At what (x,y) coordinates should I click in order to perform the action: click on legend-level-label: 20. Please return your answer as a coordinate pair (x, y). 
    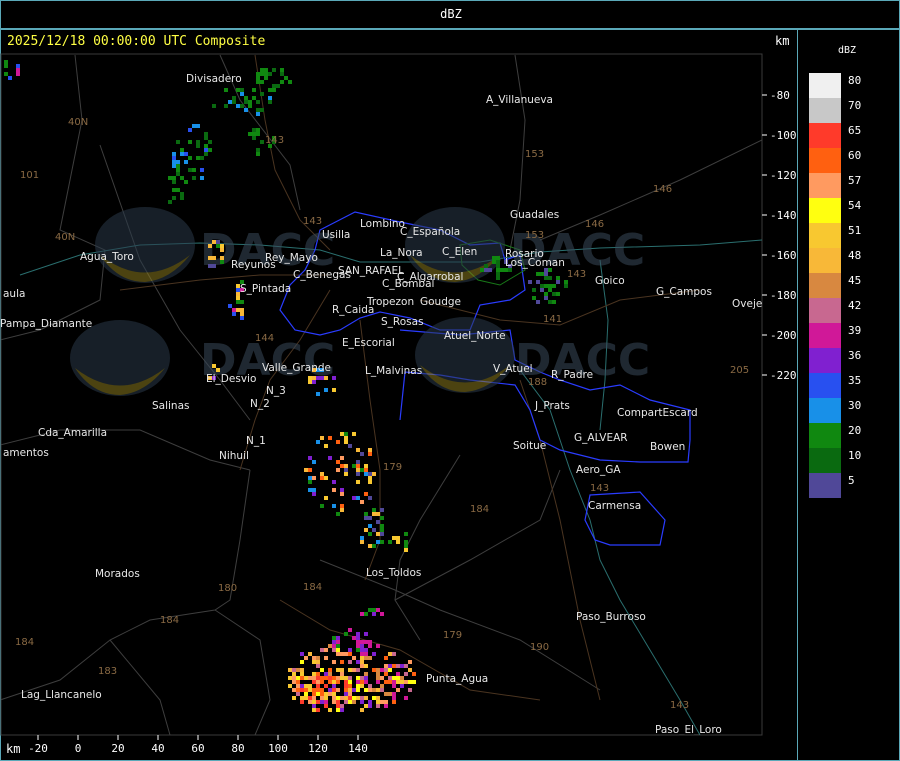
    Looking at the image, I should click on (855, 430).